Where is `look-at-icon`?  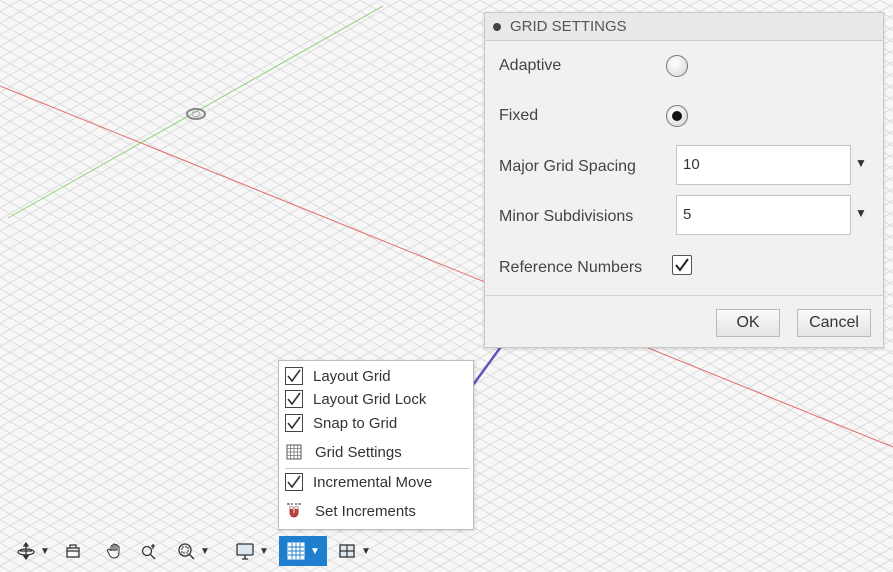 look-at-icon is located at coordinates (73, 551).